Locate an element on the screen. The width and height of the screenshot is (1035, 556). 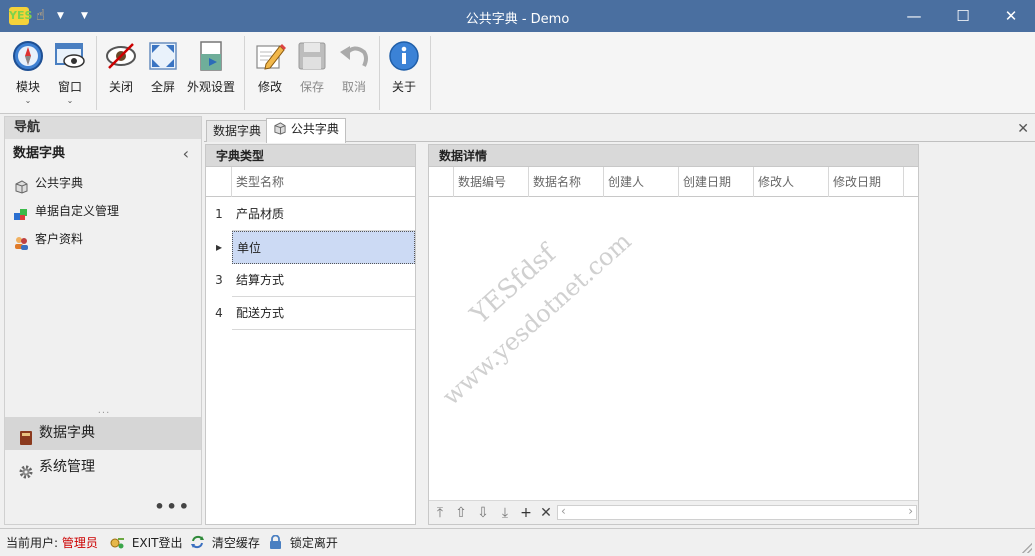
table-row: ▸ 单位 is located at coordinates (310, 247).